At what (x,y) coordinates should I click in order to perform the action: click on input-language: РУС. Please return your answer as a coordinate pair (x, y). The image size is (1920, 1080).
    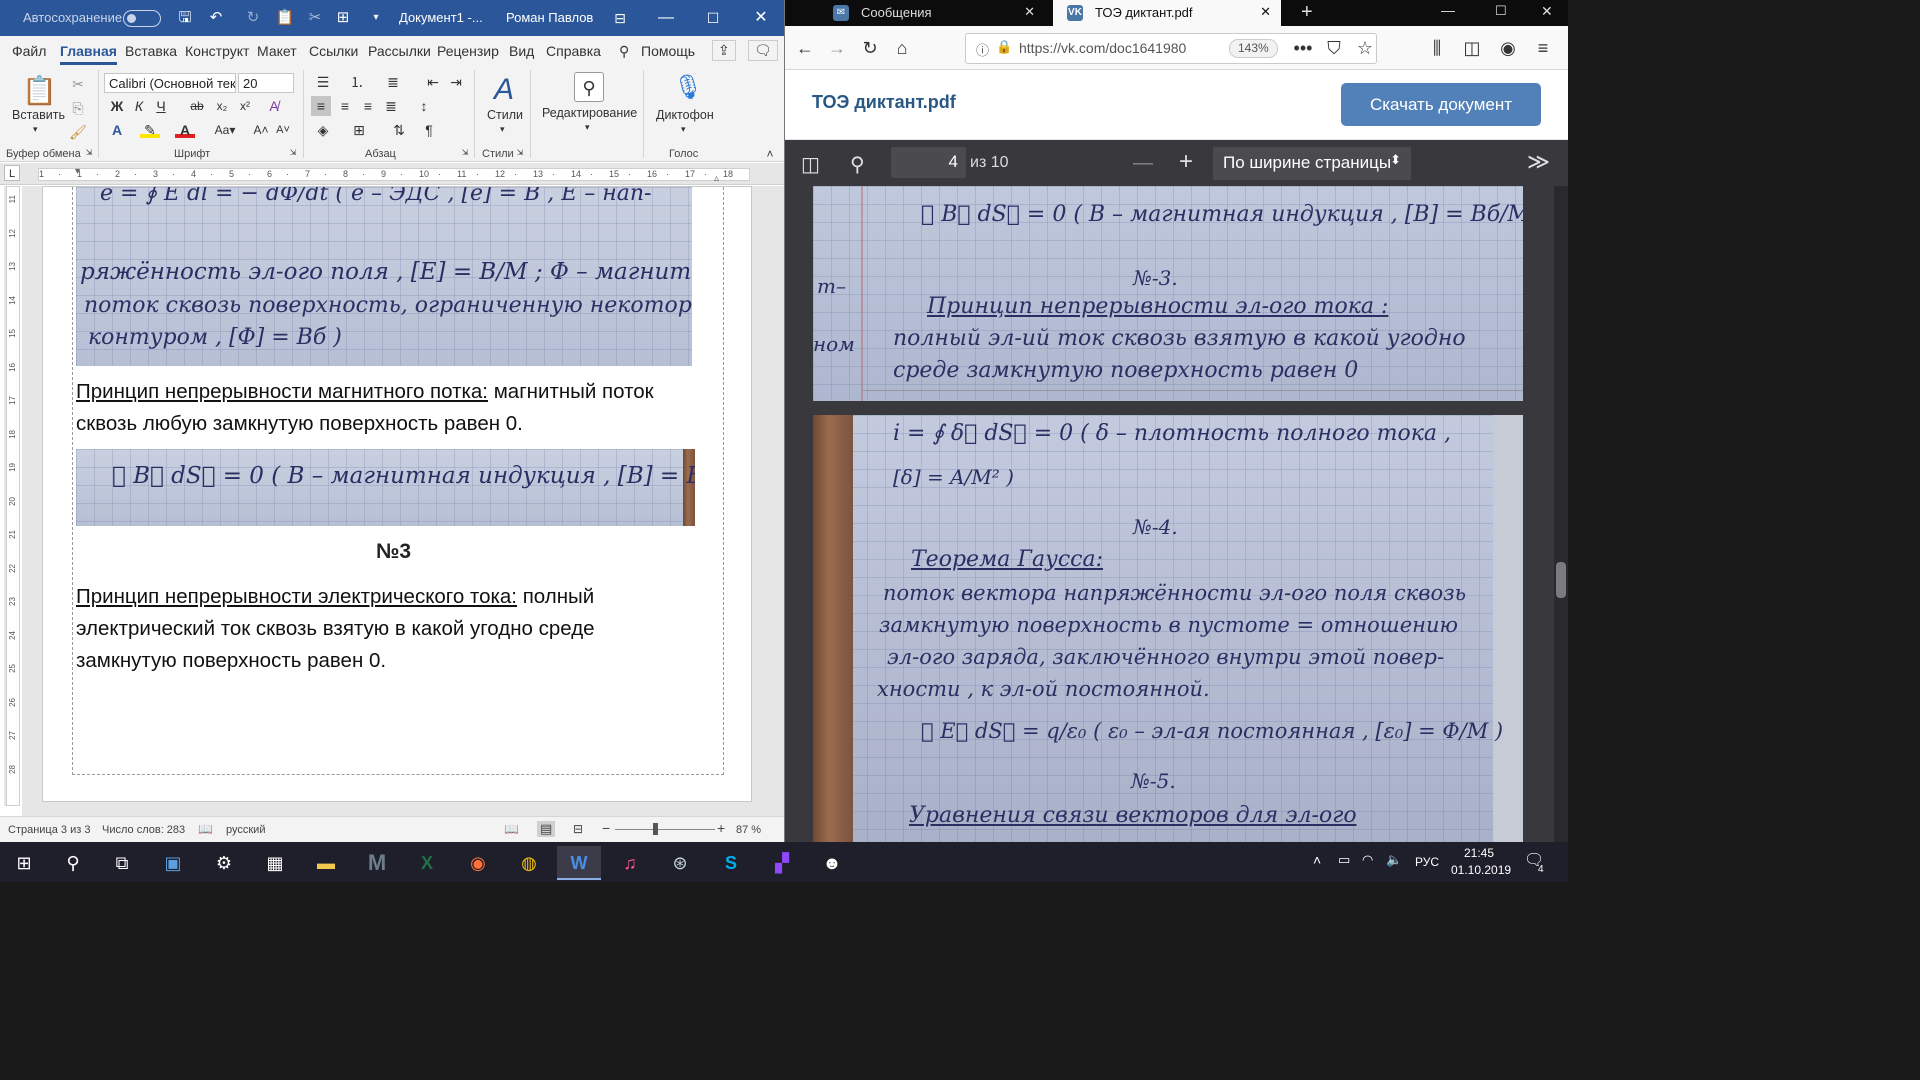
    Looking at the image, I should click on (1427, 862).